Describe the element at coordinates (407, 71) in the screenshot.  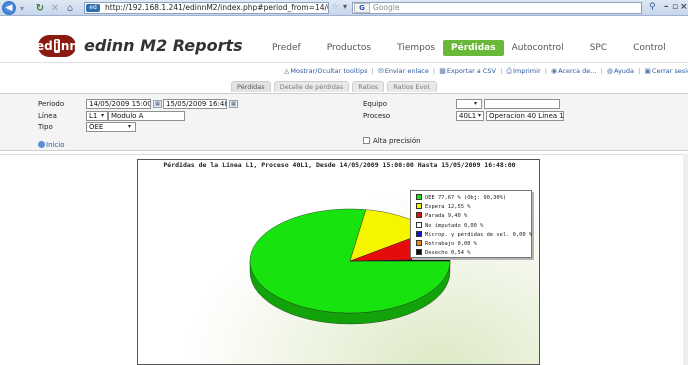
I see `send-link-link: Enviar enlace` at that location.